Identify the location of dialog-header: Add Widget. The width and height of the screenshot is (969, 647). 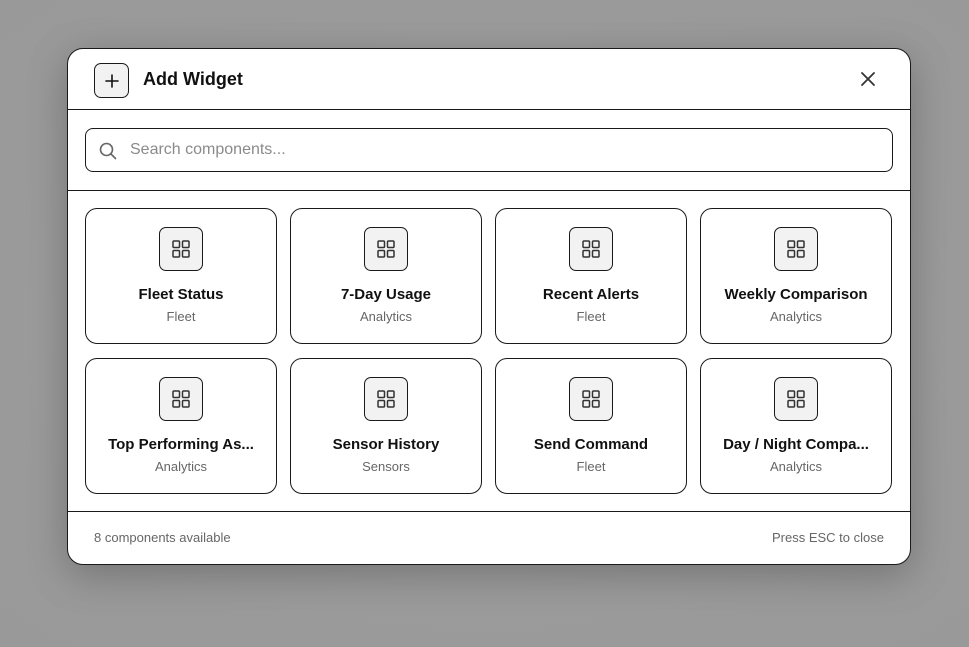
(489, 79).